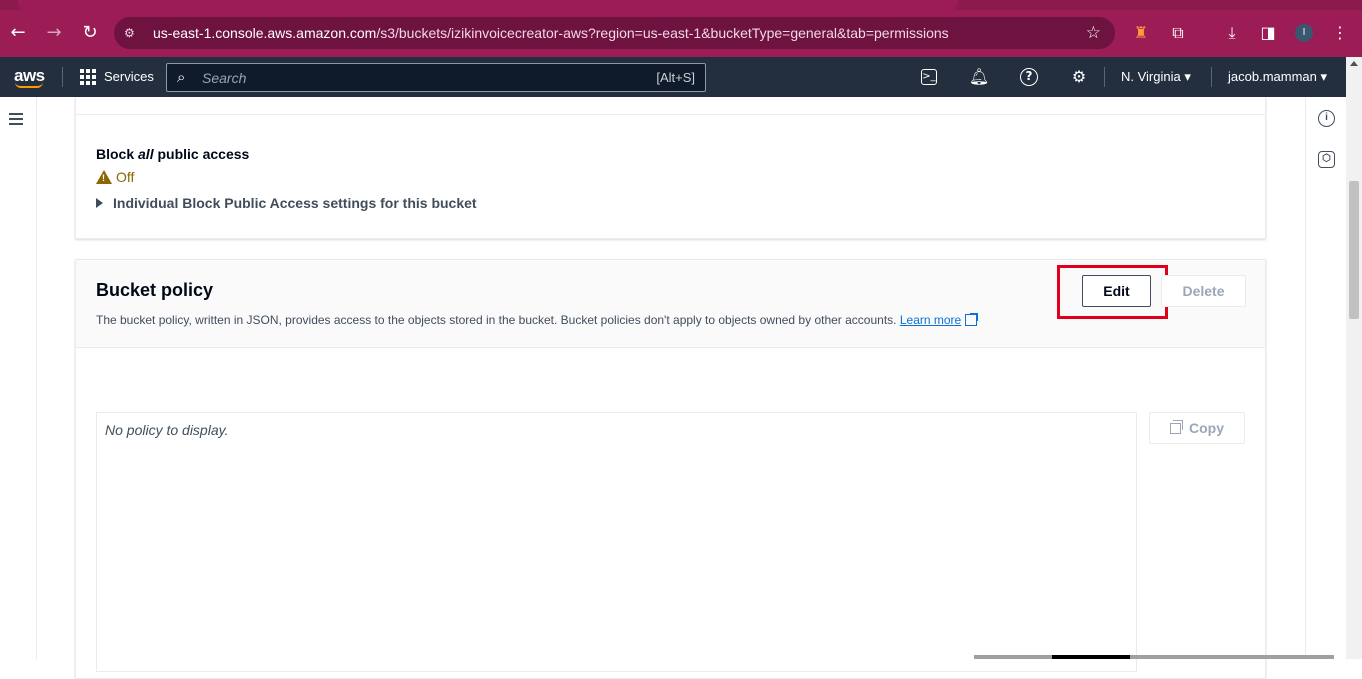 The height and width of the screenshot is (679, 1362). I want to click on url-host: us-east-1.console.aws.amazon.com, so click(265, 33).